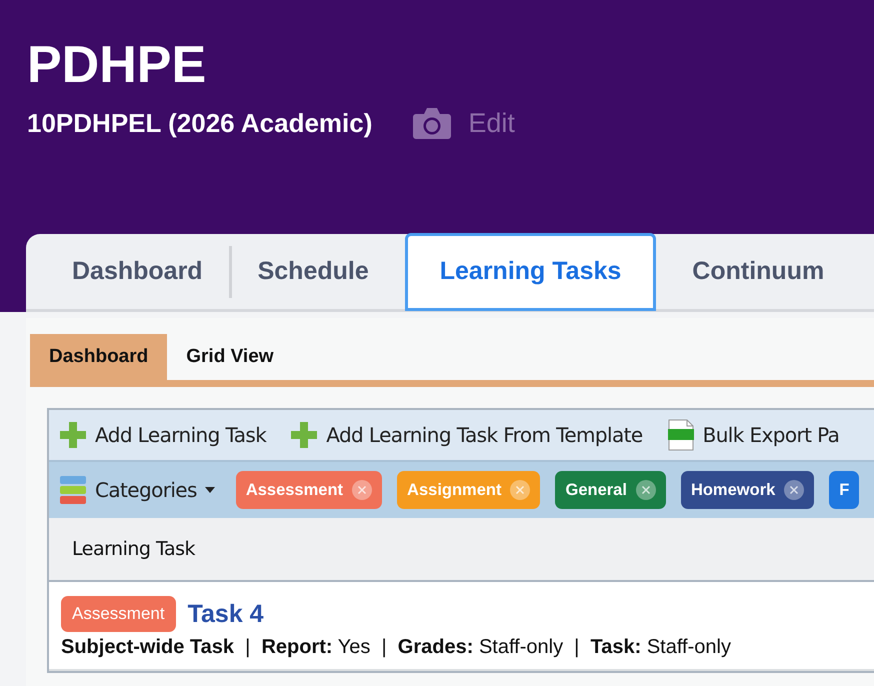 This screenshot has height=686, width=874. What do you see at coordinates (137, 490) in the screenshot?
I see `categories-dropdown: Categories` at bounding box center [137, 490].